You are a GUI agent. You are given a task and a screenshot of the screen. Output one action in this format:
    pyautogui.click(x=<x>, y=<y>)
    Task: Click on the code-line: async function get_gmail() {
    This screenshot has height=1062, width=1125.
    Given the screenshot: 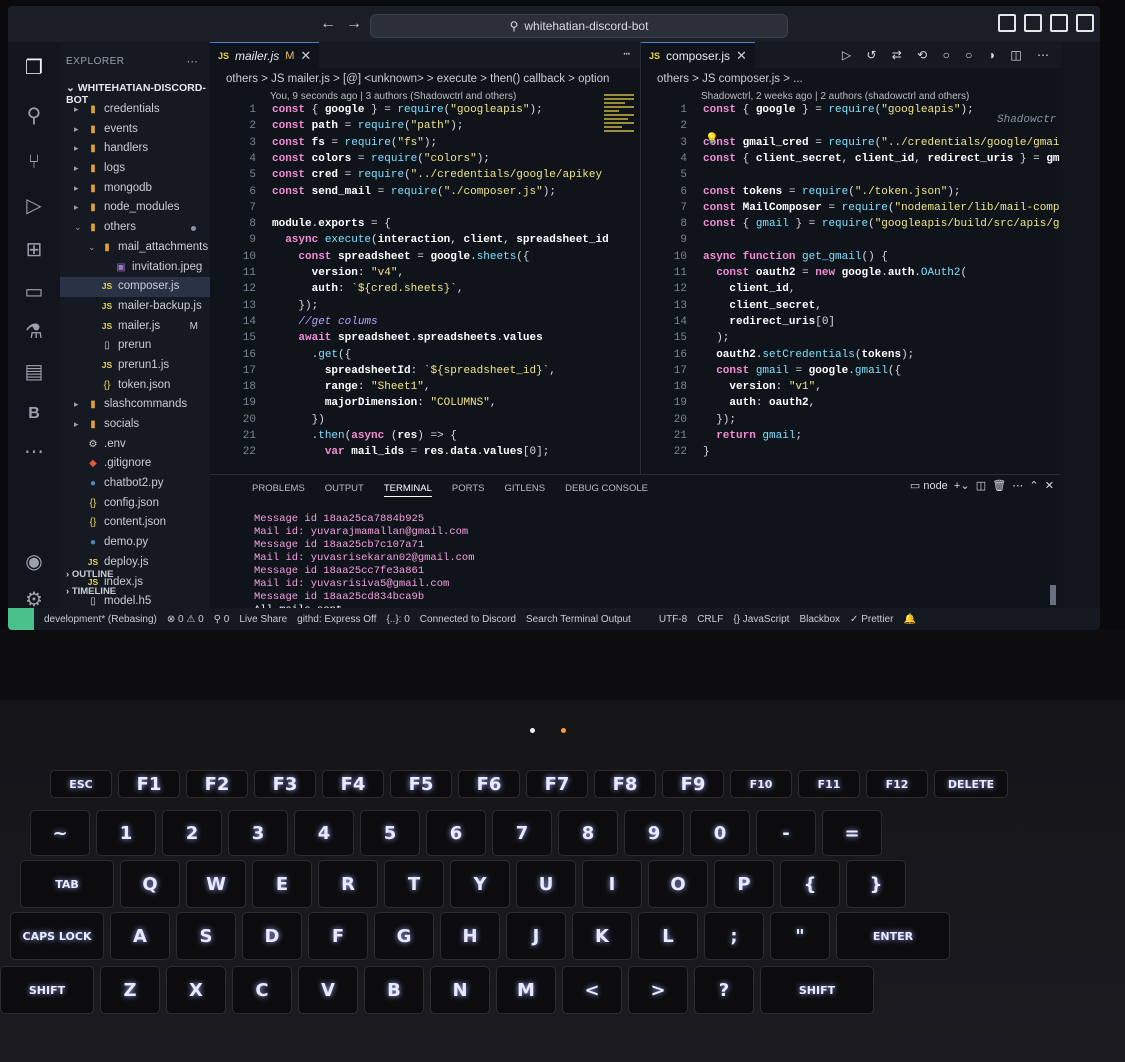 What is the action you would take?
    pyautogui.click(x=795, y=257)
    